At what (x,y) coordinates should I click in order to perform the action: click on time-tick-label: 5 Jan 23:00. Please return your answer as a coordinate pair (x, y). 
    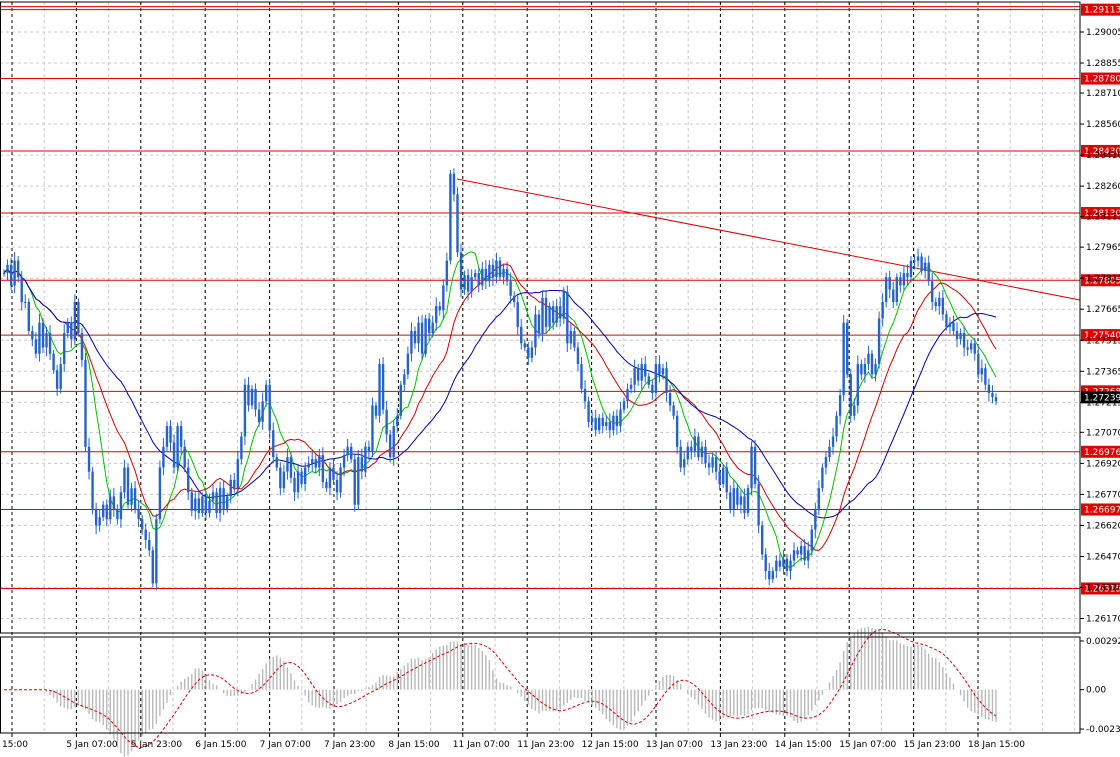
    Looking at the image, I should click on (157, 745).